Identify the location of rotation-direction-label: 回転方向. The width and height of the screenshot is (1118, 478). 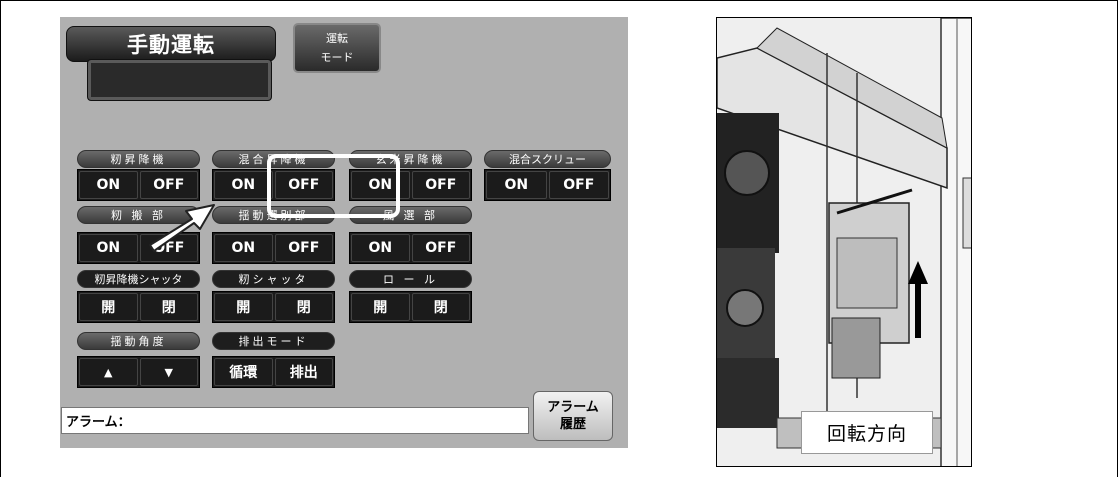
(867, 432).